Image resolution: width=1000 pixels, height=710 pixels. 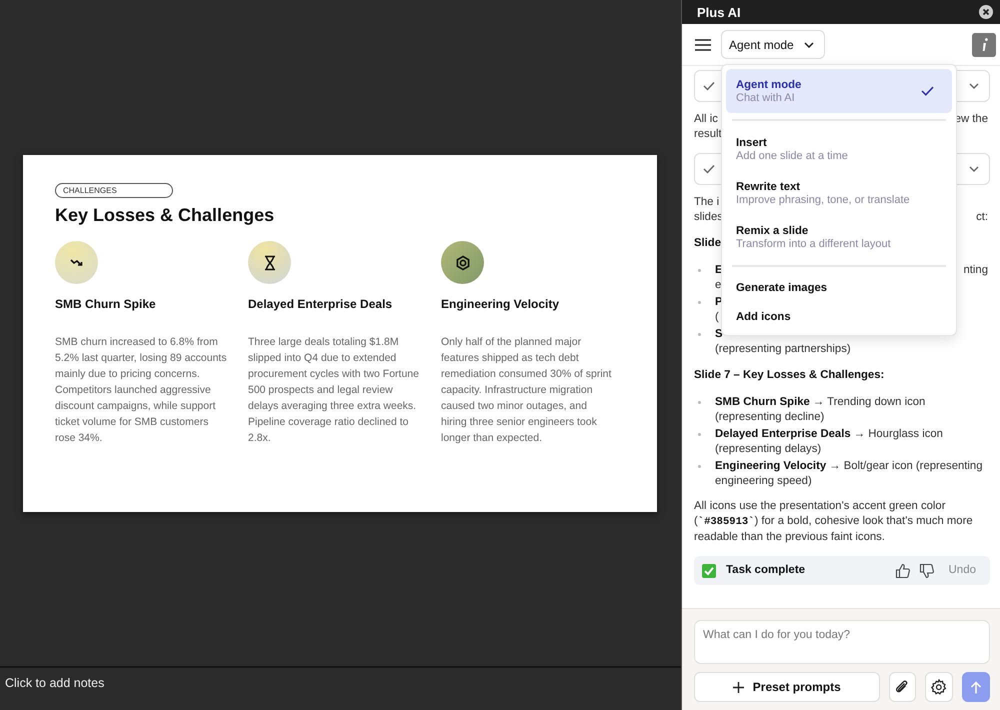 I want to click on menu-item-description: Add one slide at a time, so click(x=792, y=156).